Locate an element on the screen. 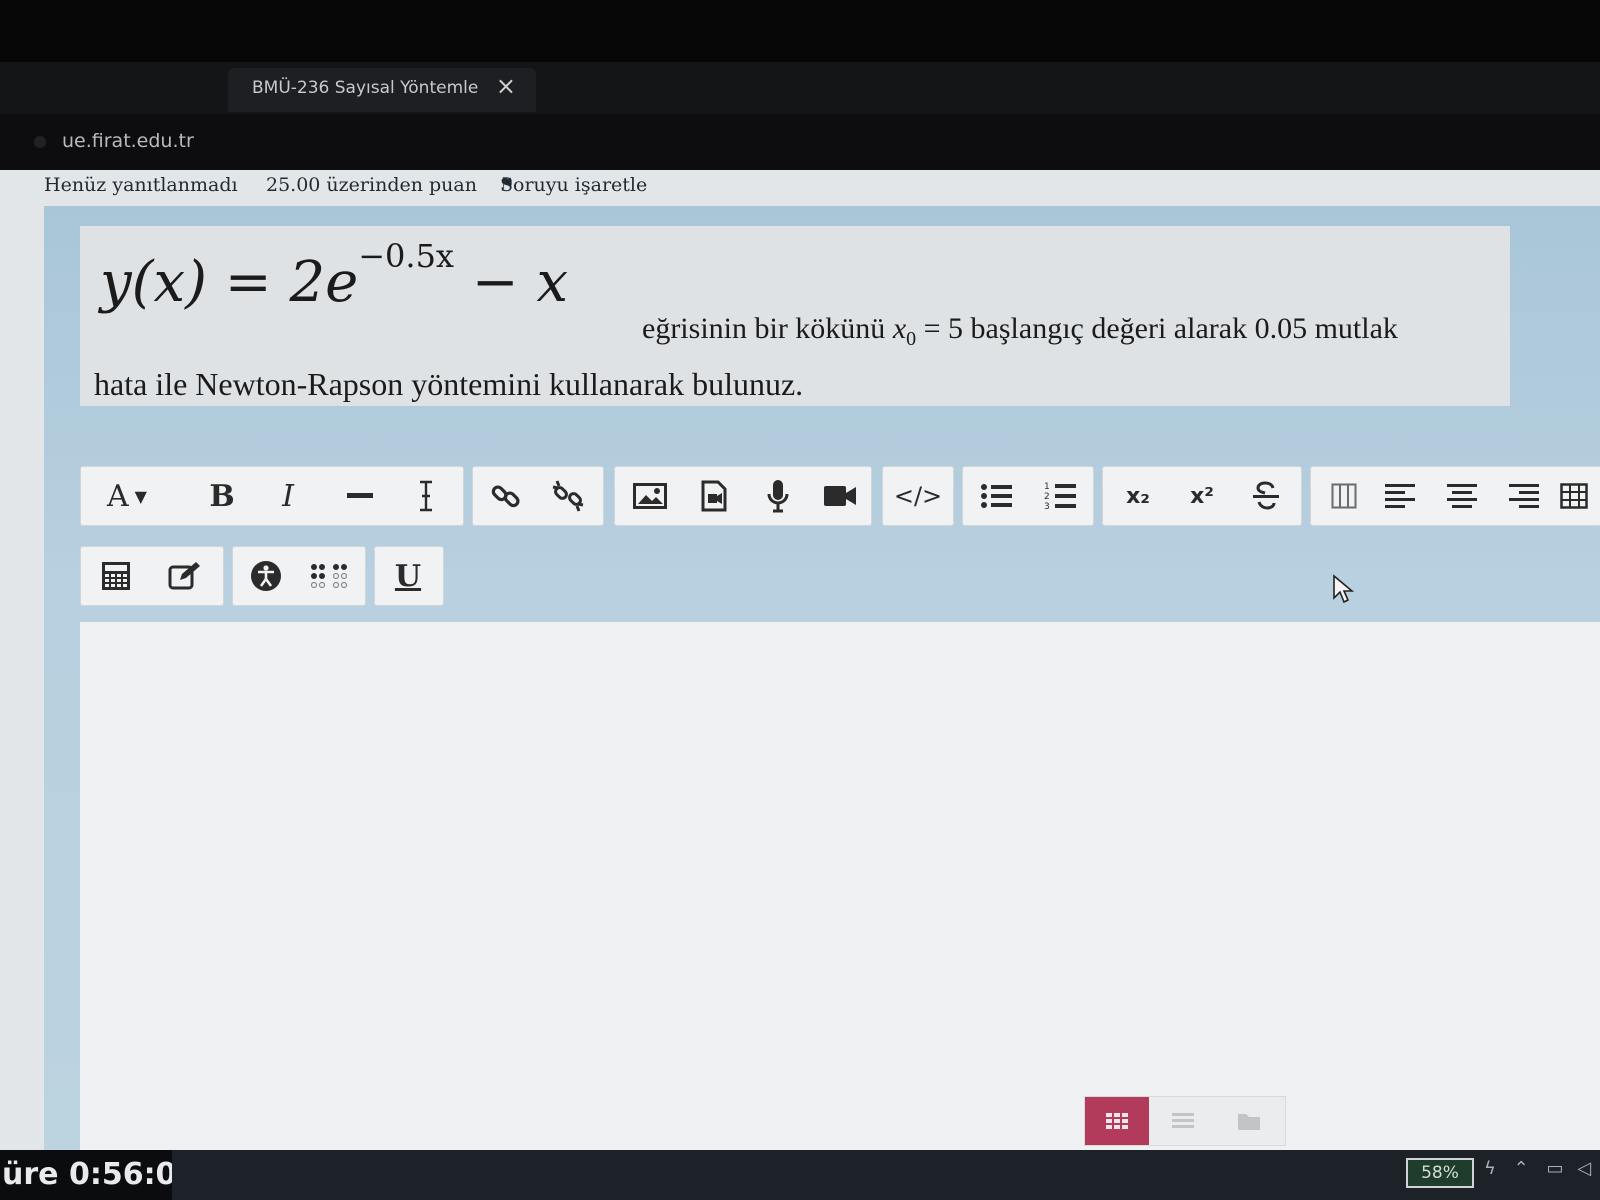  toolbar-group-accessibility is located at coordinates (299, 576).